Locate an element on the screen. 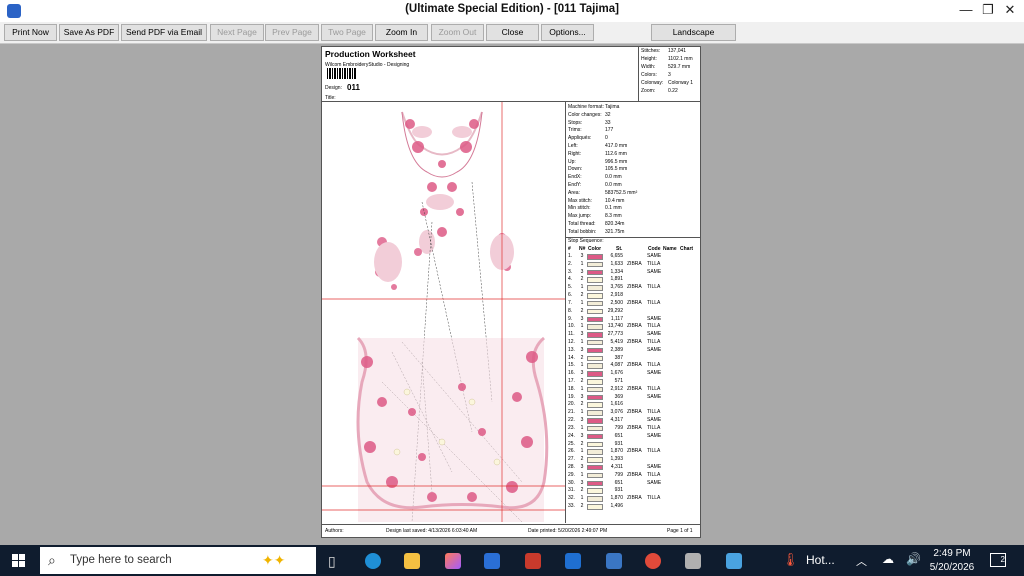  stop-stitches: 2,389 is located at coordinates (616, 349).